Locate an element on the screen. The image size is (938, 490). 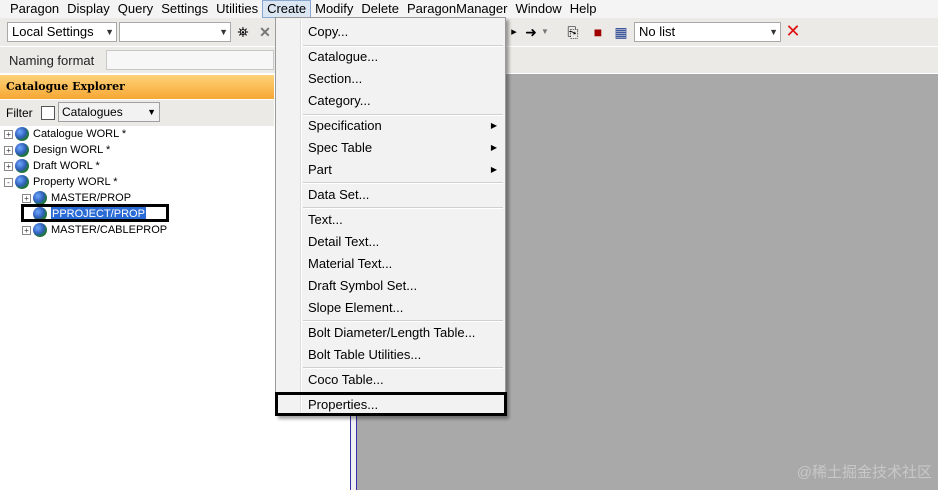
filter-combo: Catalogues ▼ is located at coordinates (109, 112).